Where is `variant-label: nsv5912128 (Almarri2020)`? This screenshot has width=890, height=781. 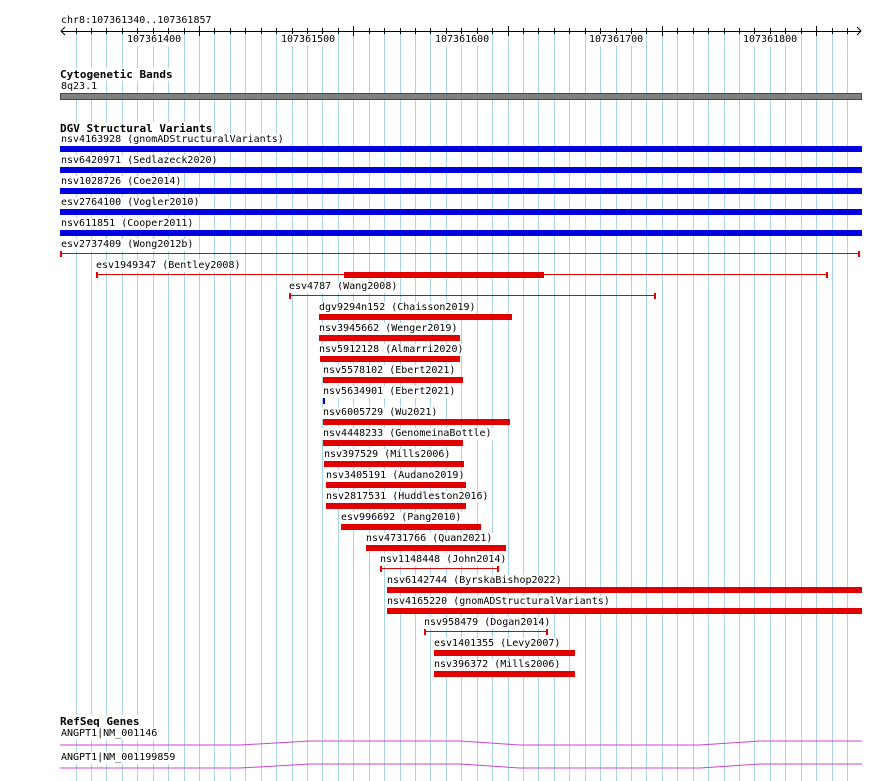
variant-label: nsv5912128 (Almarri2020) is located at coordinates (391, 350).